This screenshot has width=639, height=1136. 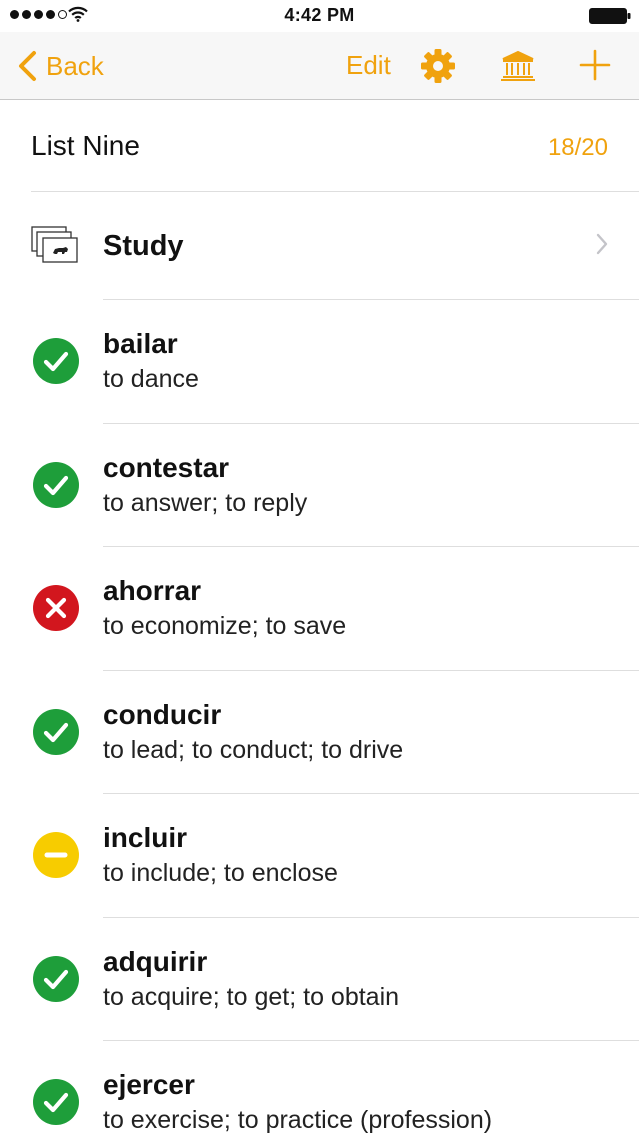 What do you see at coordinates (251, 996) in the screenshot?
I see `word-definition: to acquire; to get; to obtain` at bounding box center [251, 996].